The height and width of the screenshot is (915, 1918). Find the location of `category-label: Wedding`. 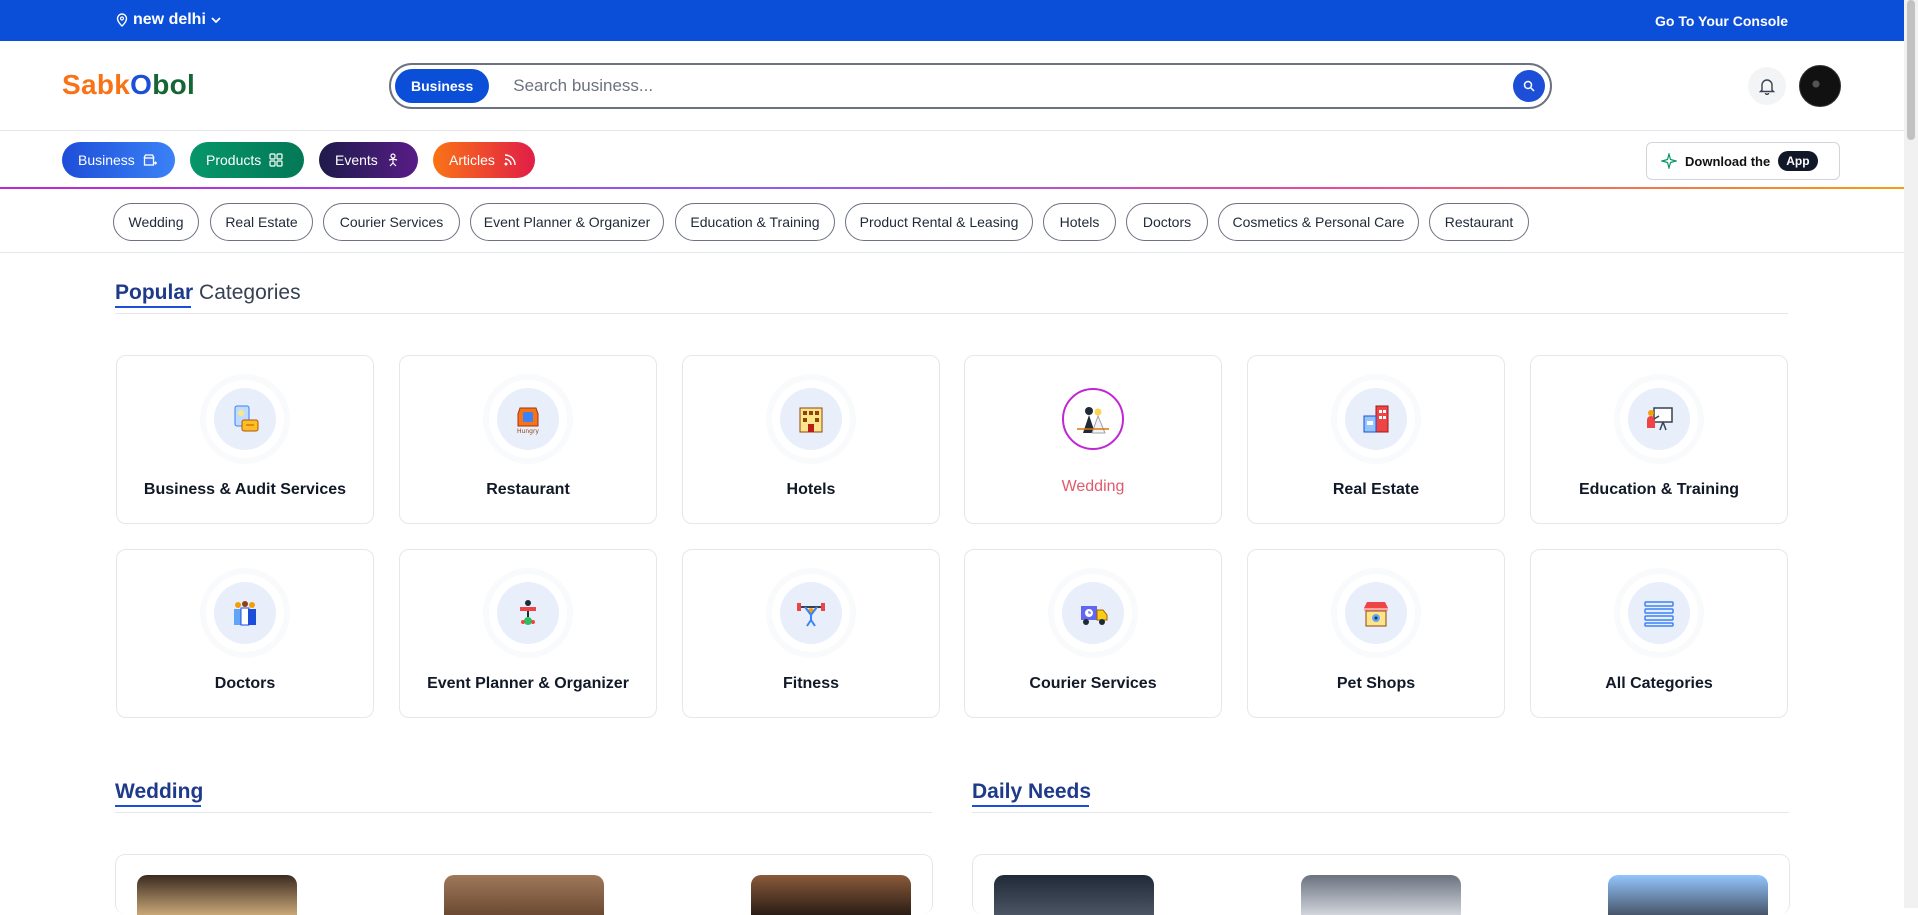

category-label: Wedding is located at coordinates (1093, 486).